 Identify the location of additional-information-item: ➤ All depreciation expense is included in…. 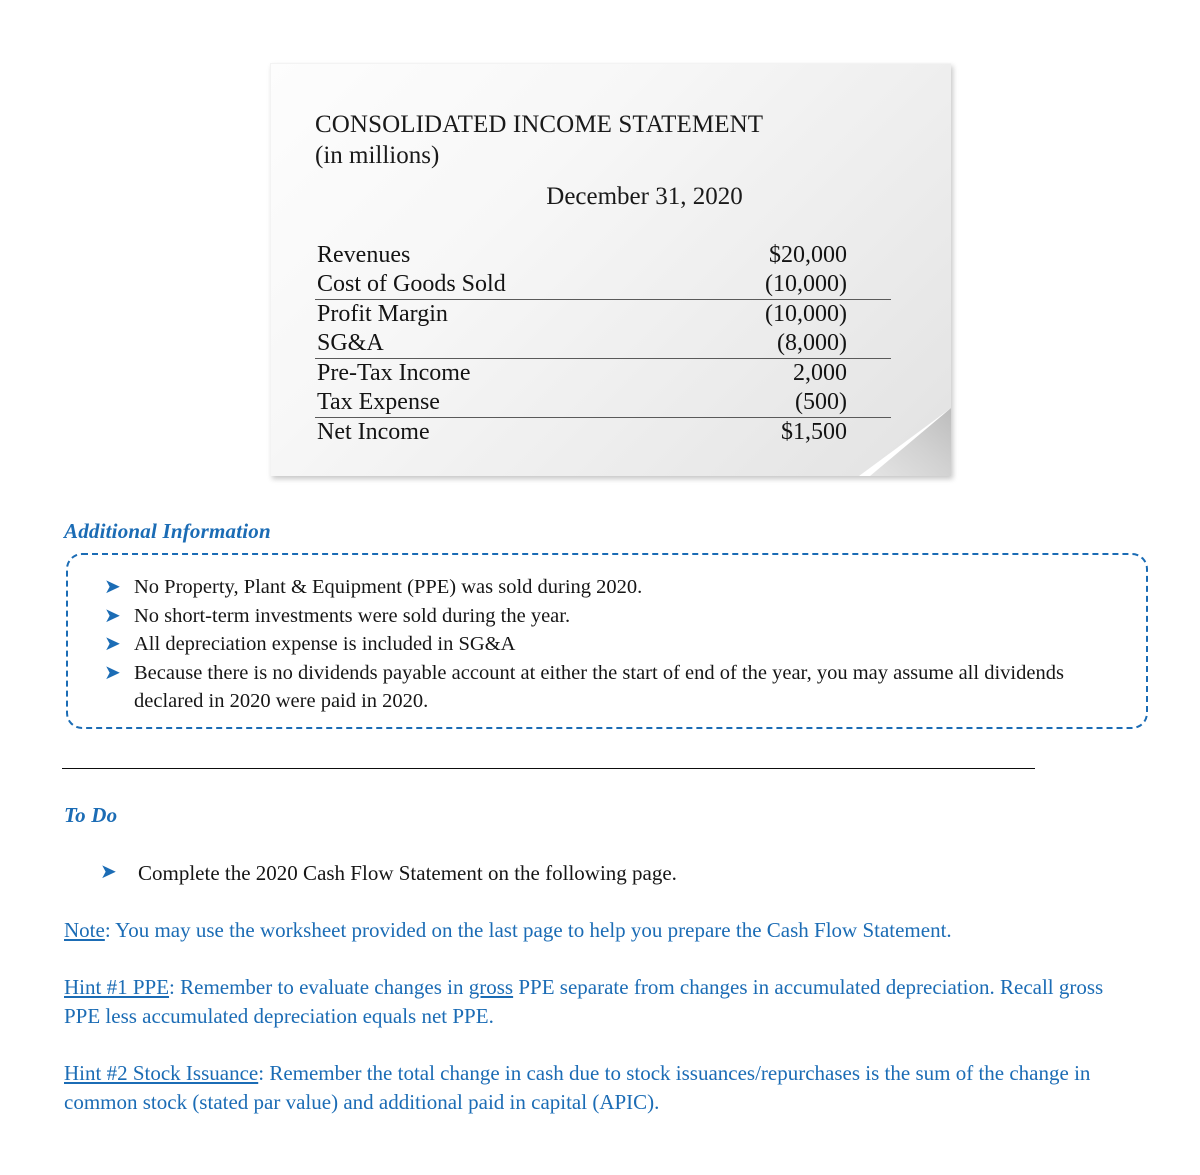
(604, 644).